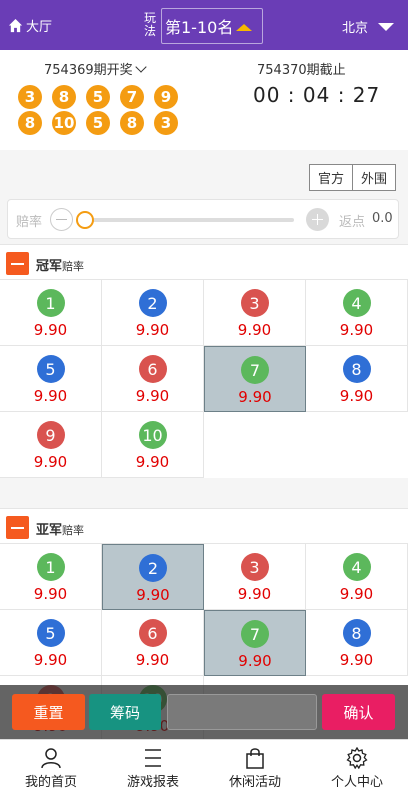 The height and width of the screenshot is (791, 408). I want to click on winning-number-ball: 5, so click(98, 123).